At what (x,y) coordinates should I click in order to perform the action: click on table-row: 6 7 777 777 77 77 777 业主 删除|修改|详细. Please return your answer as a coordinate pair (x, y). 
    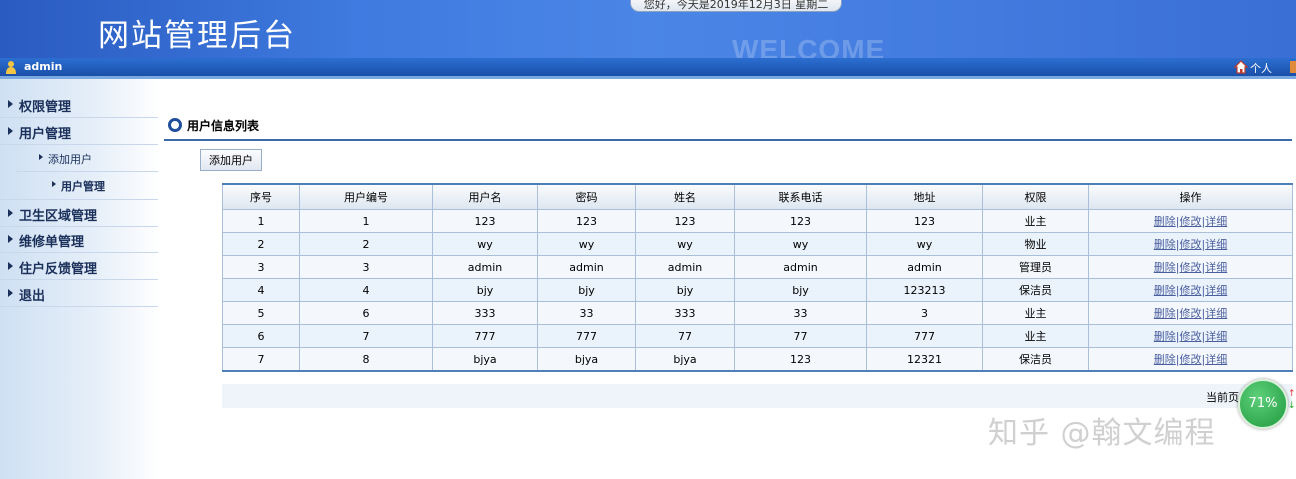
    Looking at the image, I should click on (757, 336).